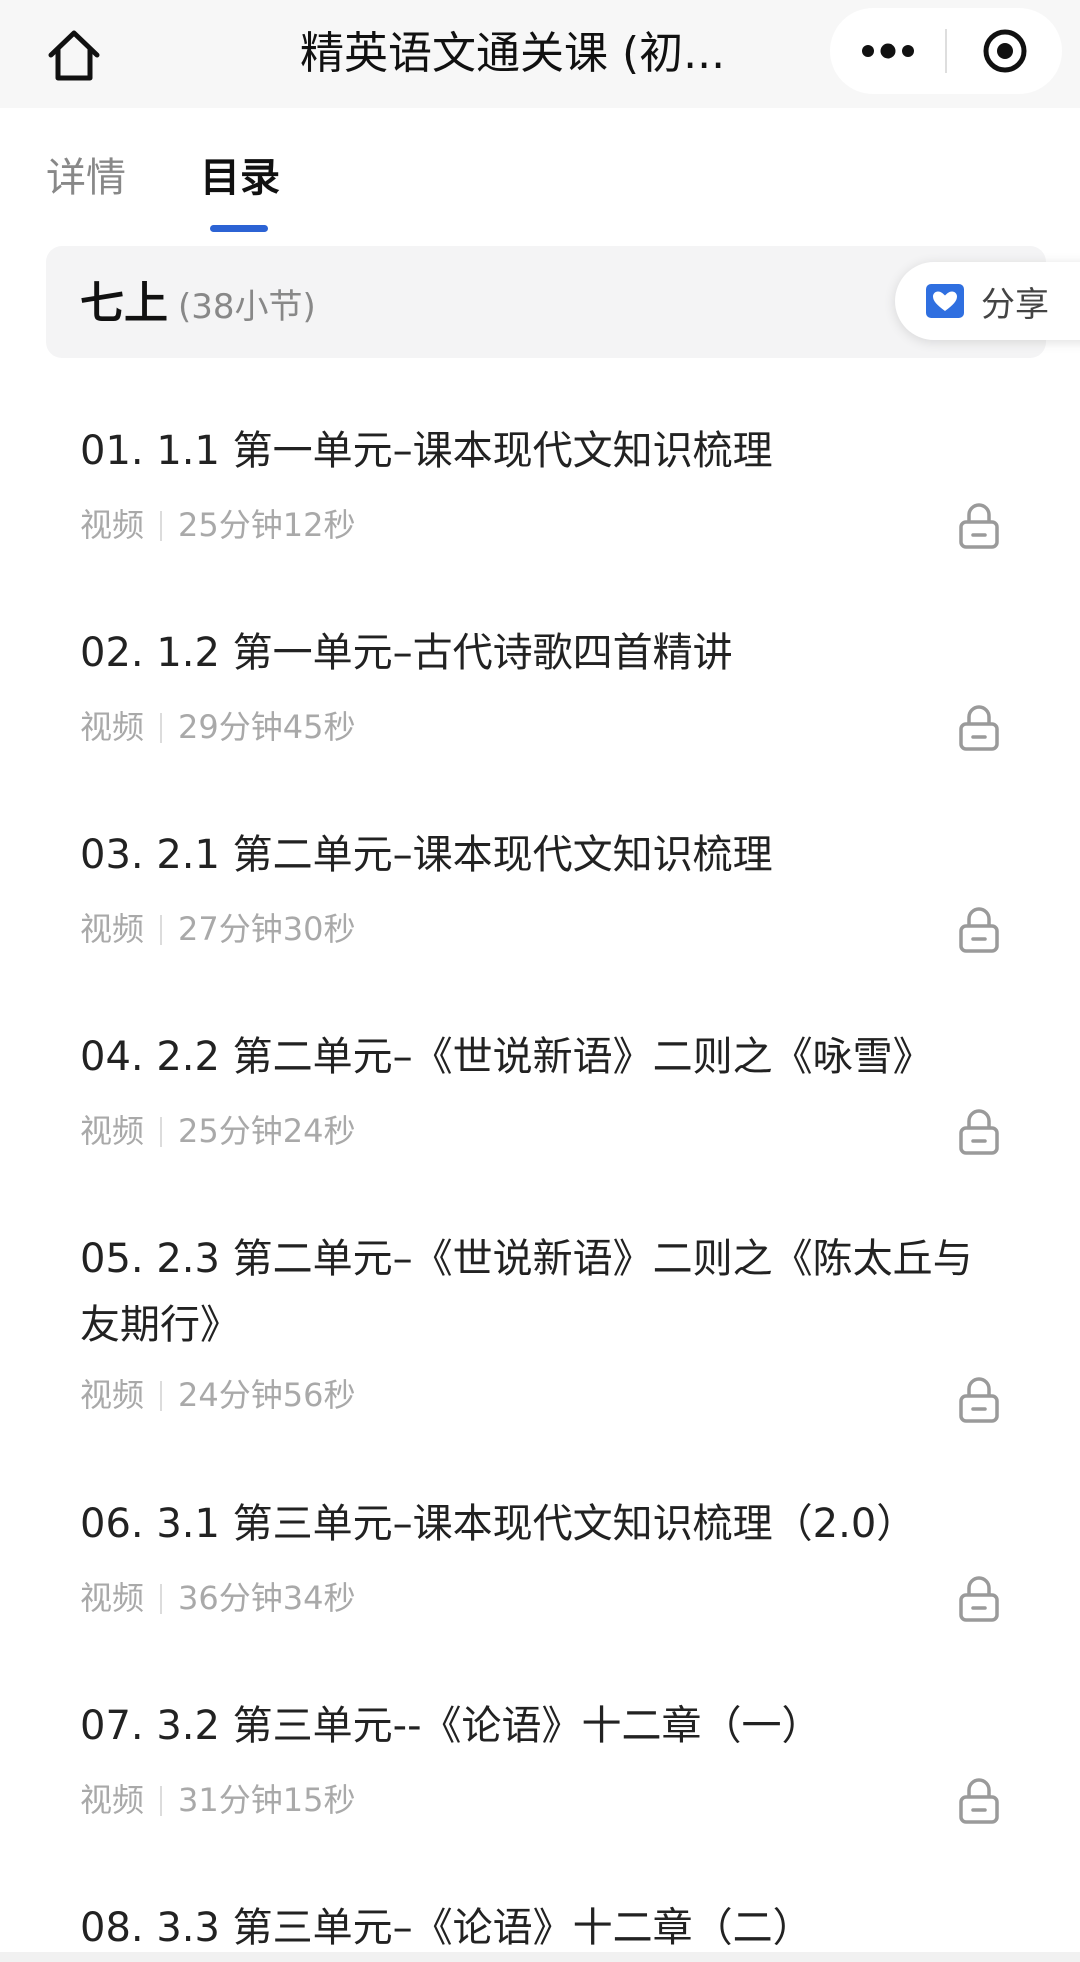 This screenshot has width=1080, height=1962. I want to click on lesson-title: 04. 2.2 第二单元–《世说新语》二则之《咏雪》, so click(506, 1057).